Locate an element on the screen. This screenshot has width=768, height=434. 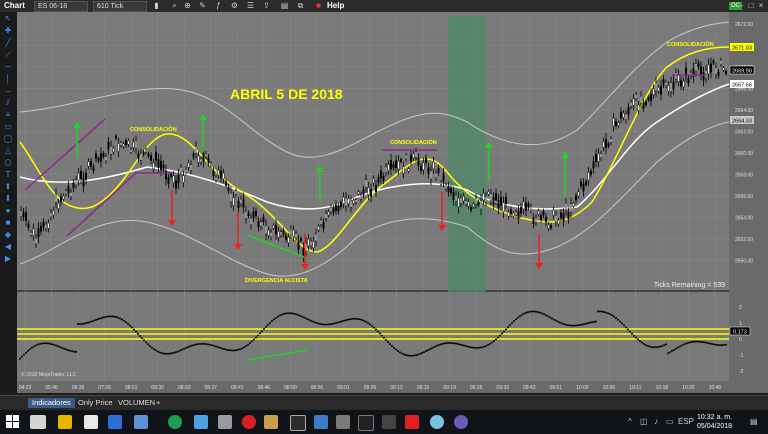
task-view-icon is located at coordinates (38, 422).